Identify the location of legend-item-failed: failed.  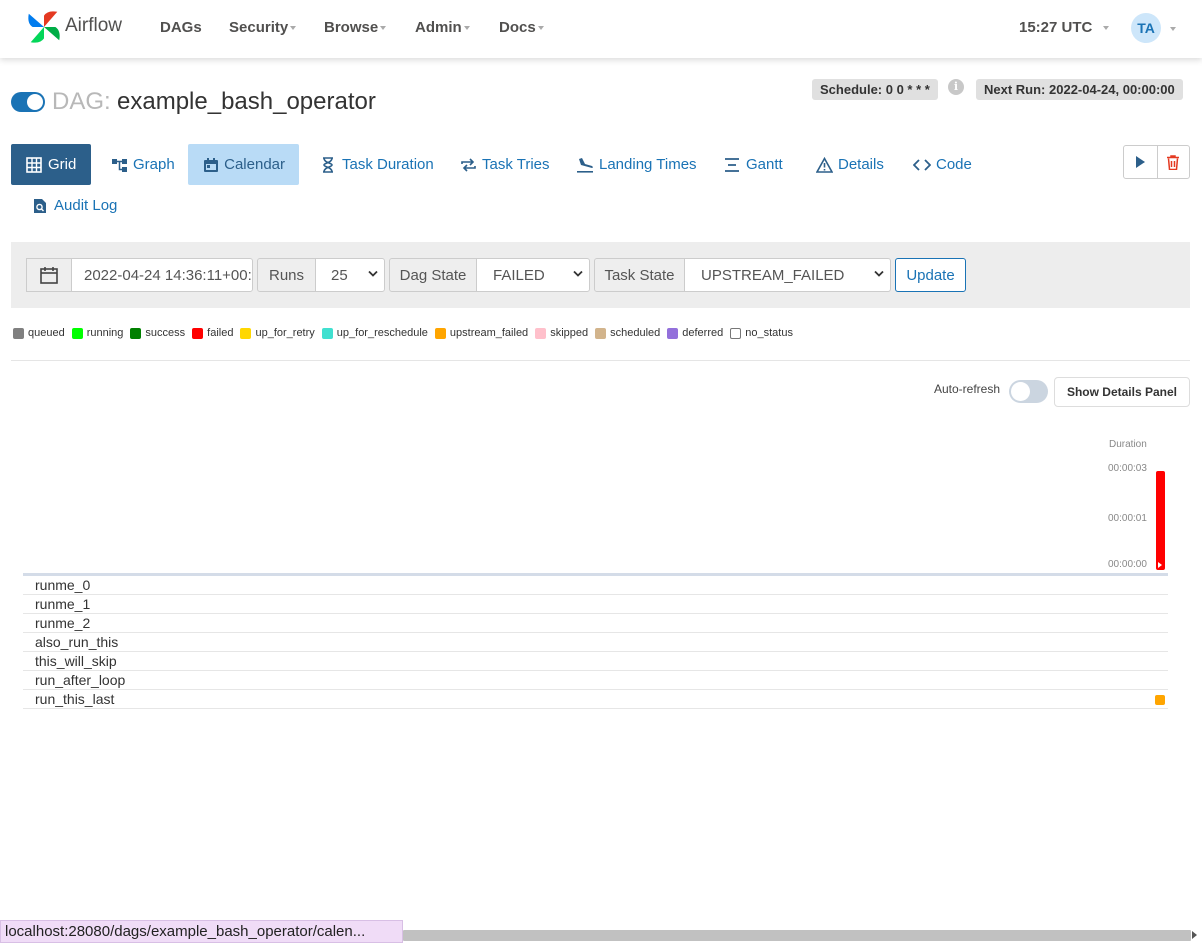
(212, 333).